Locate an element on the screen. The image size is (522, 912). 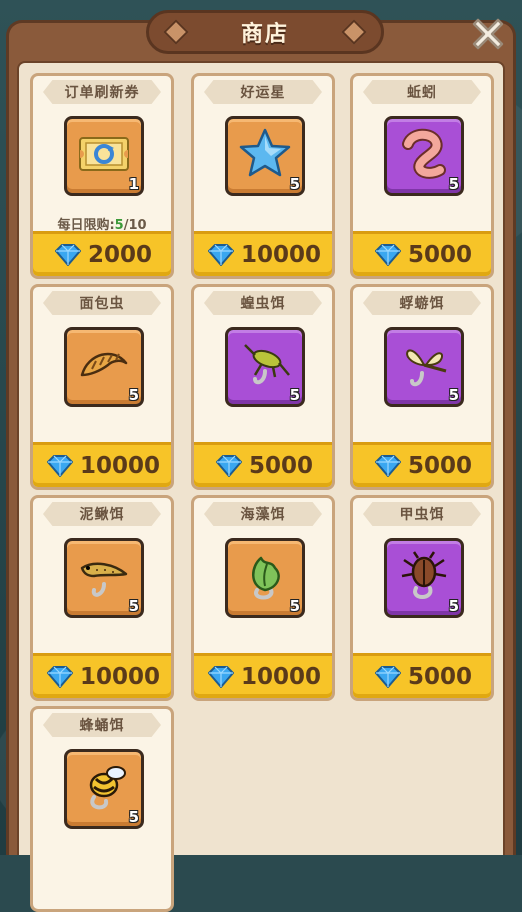
item-name: 海藻饵 is located at coordinates (263, 515).